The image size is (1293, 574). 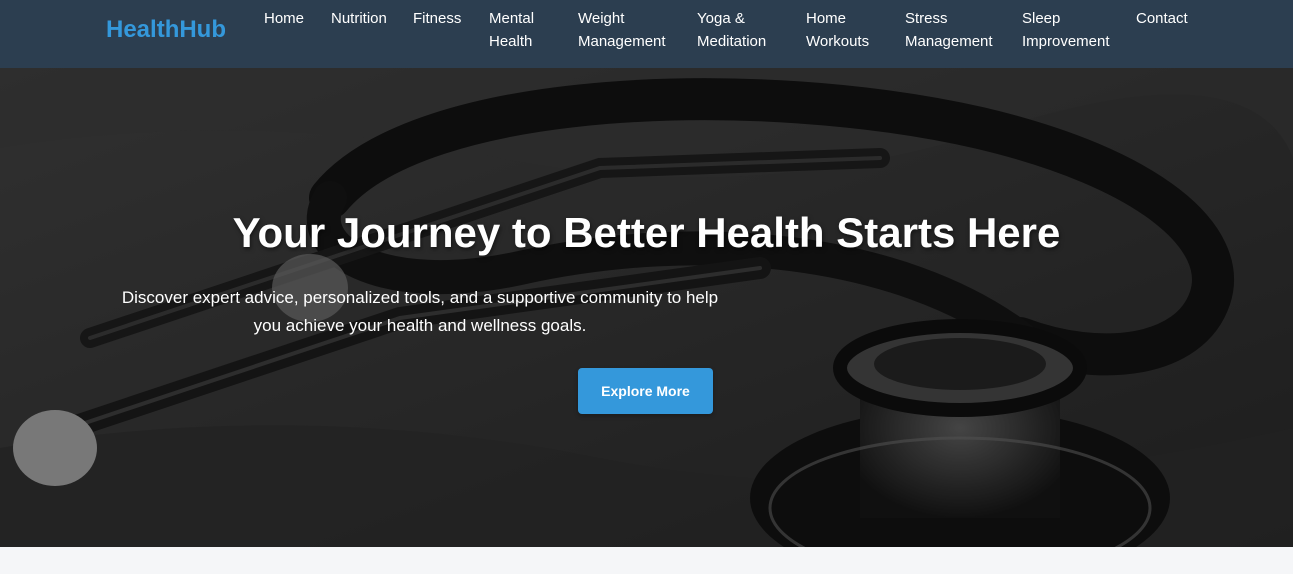 I want to click on nav-item-contact: Contact, so click(x=1162, y=18).